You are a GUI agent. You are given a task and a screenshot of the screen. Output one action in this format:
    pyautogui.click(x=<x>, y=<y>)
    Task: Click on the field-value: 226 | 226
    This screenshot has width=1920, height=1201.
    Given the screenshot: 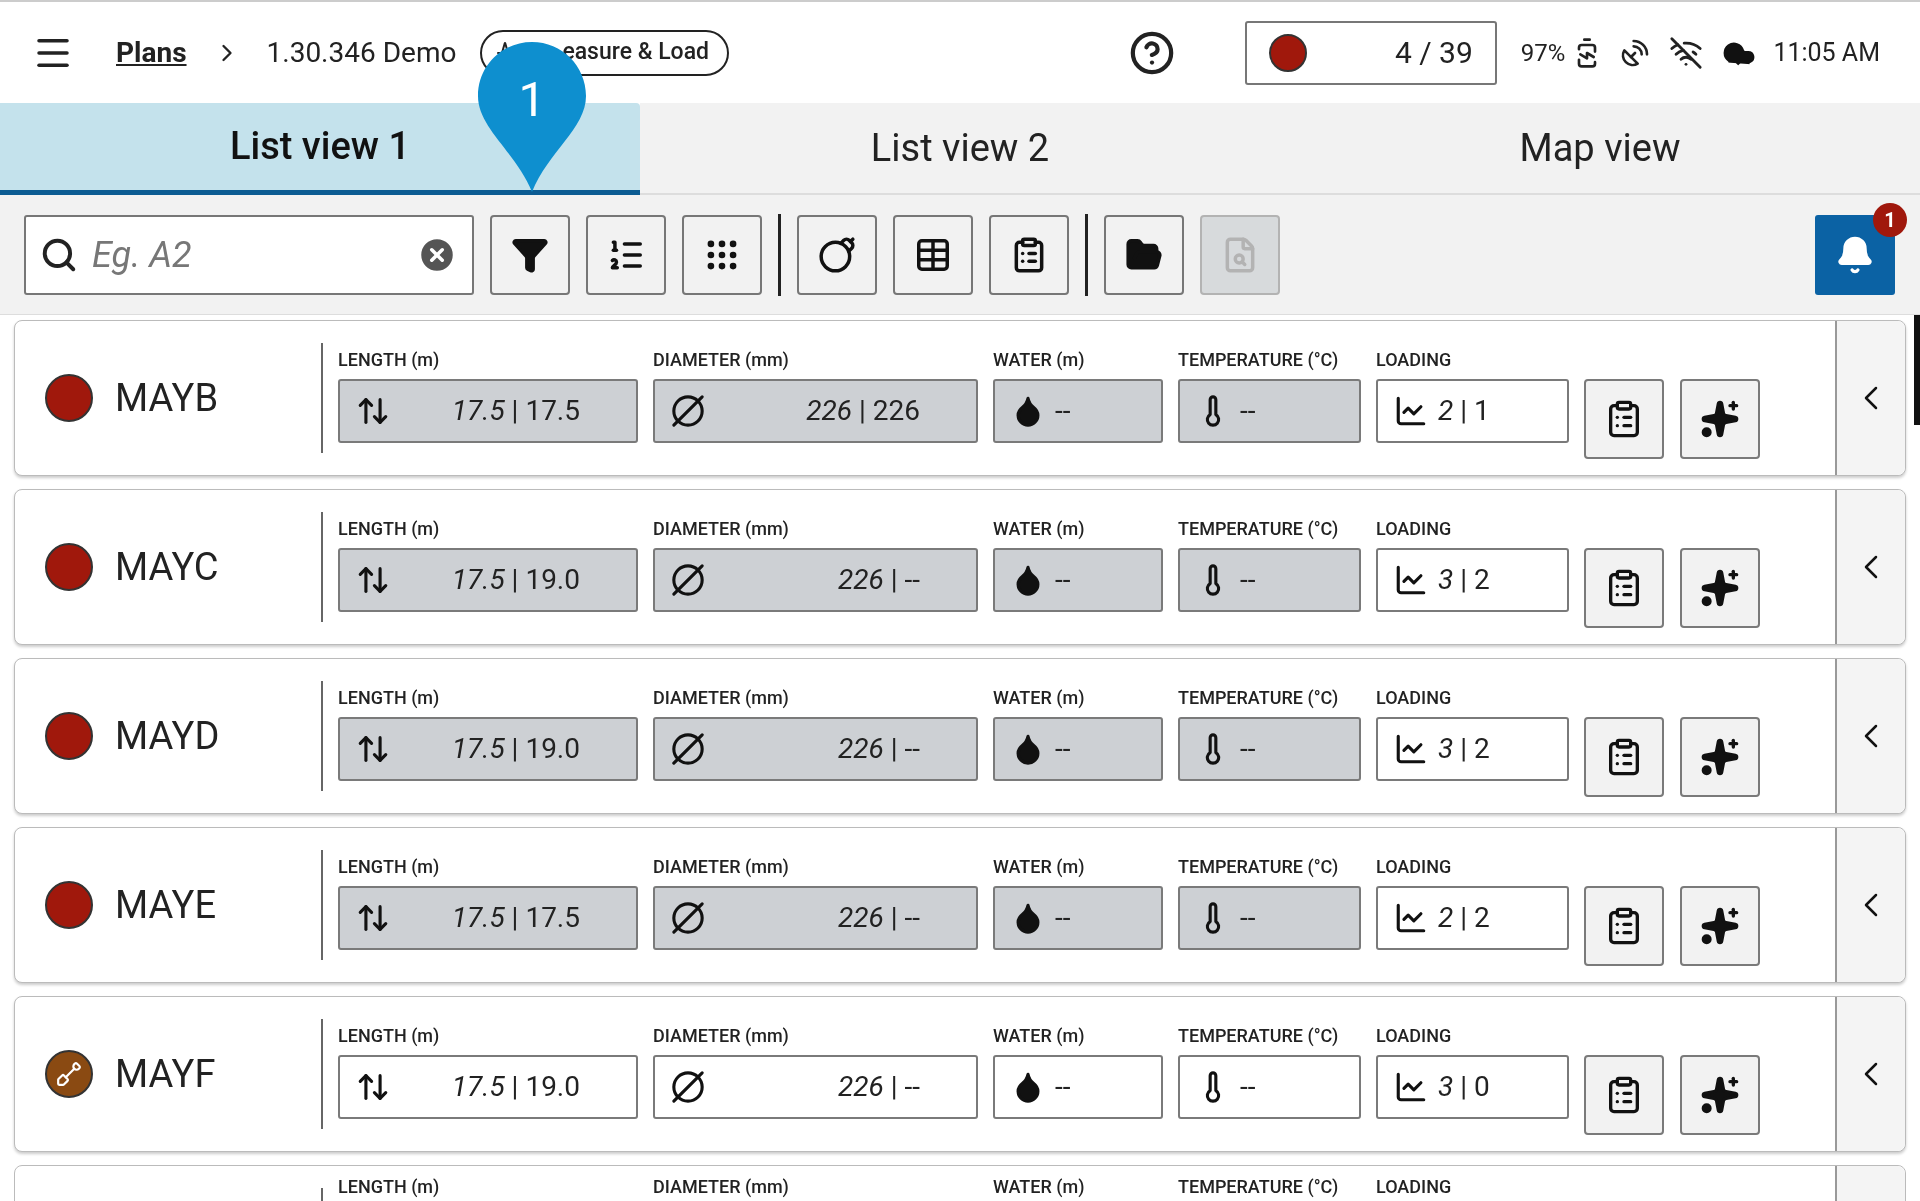 What is the action you would take?
    pyautogui.click(x=863, y=411)
    